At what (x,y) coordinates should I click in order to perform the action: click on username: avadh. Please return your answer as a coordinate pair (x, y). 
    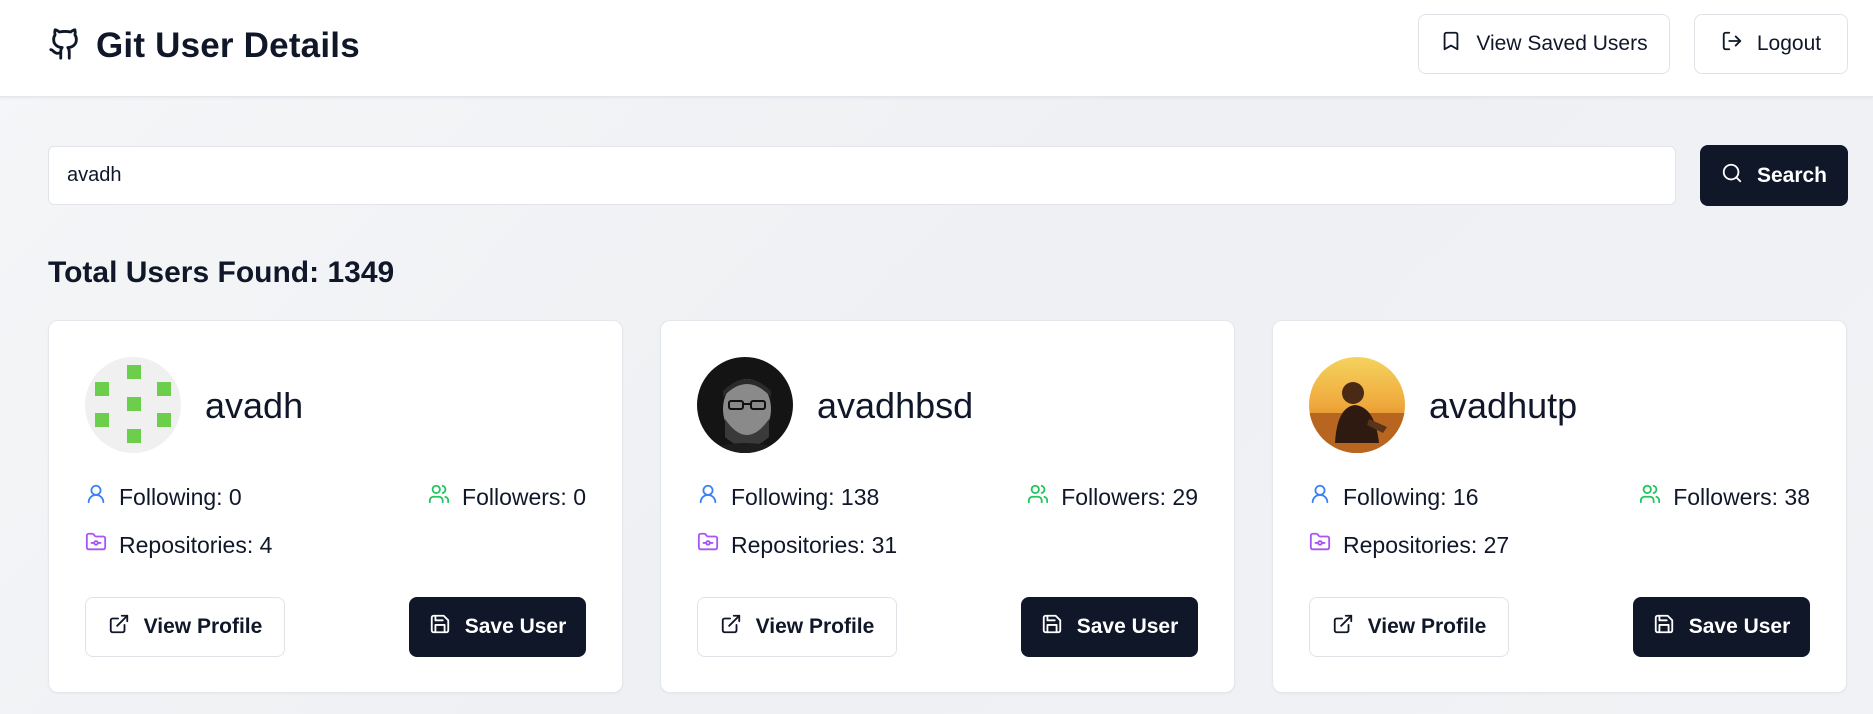
    Looking at the image, I should click on (254, 405).